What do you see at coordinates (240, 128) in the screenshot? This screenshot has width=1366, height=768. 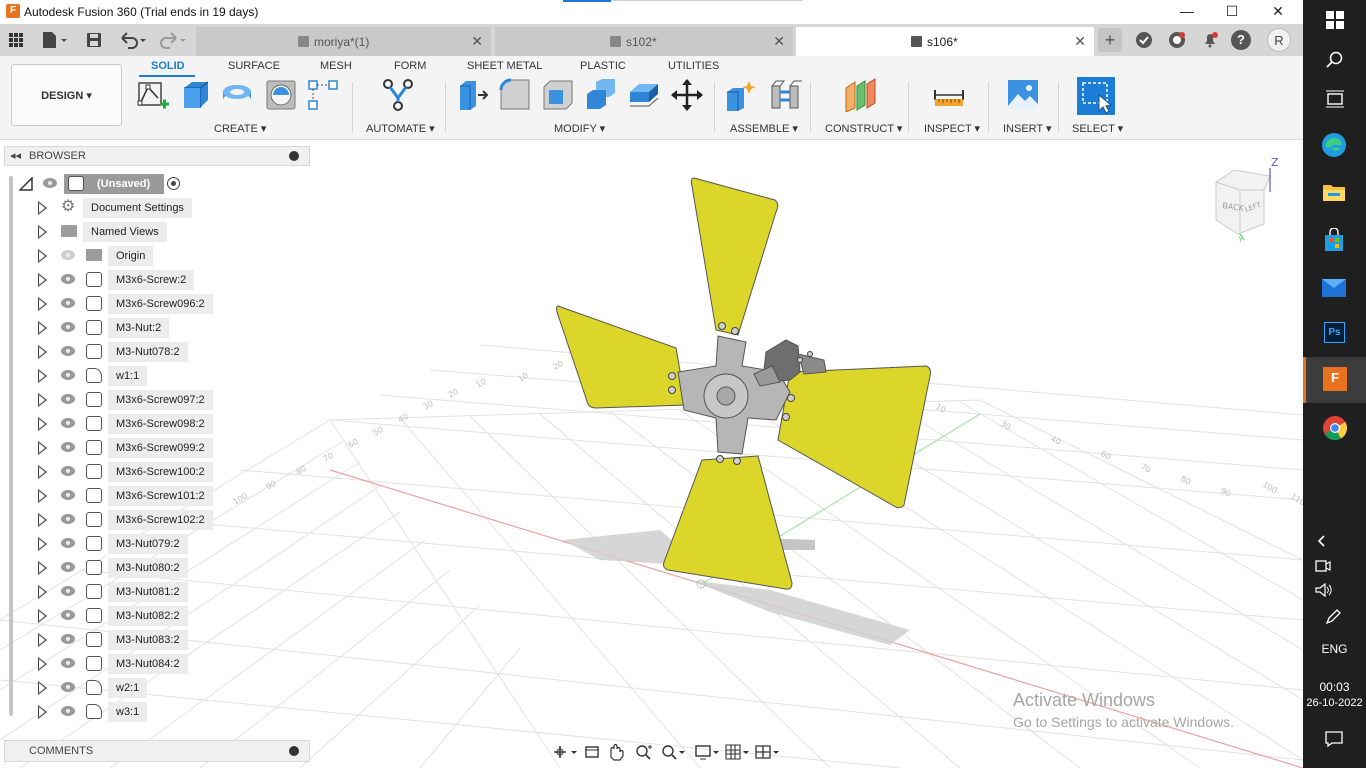 I see `create-menu: CREATE ▾` at bounding box center [240, 128].